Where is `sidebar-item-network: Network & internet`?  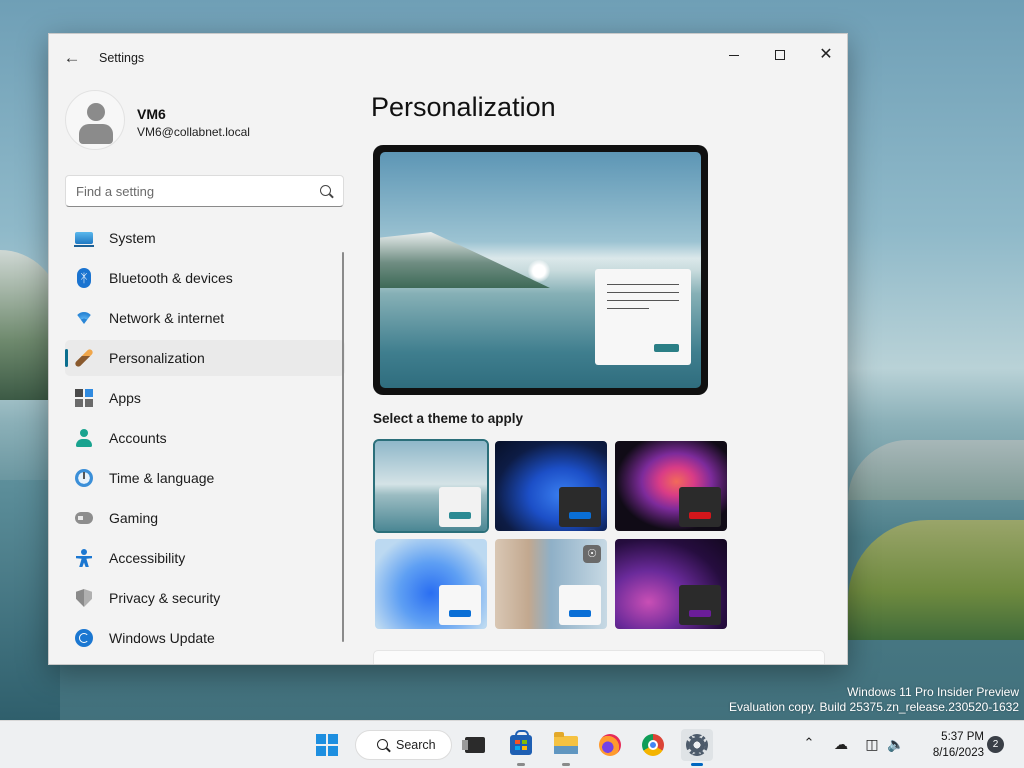 sidebar-item-network: Network & internet is located at coordinates (205, 318).